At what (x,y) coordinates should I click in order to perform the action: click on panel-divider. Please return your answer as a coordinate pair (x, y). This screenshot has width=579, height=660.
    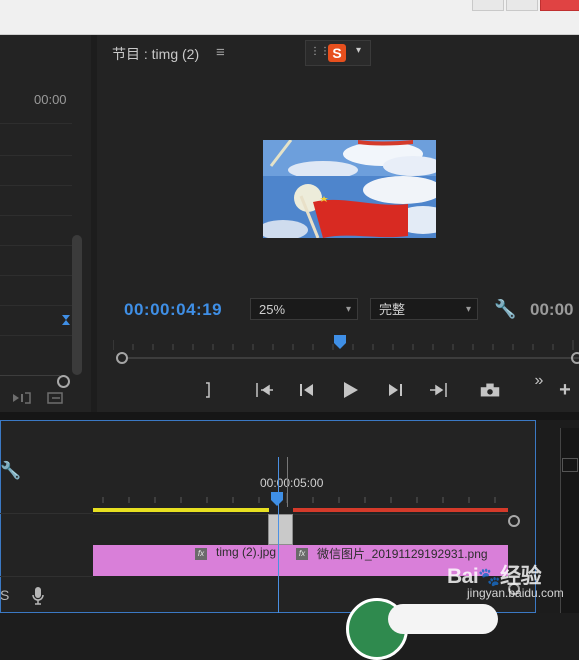
    Looking at the image, I should click on (289, 416).